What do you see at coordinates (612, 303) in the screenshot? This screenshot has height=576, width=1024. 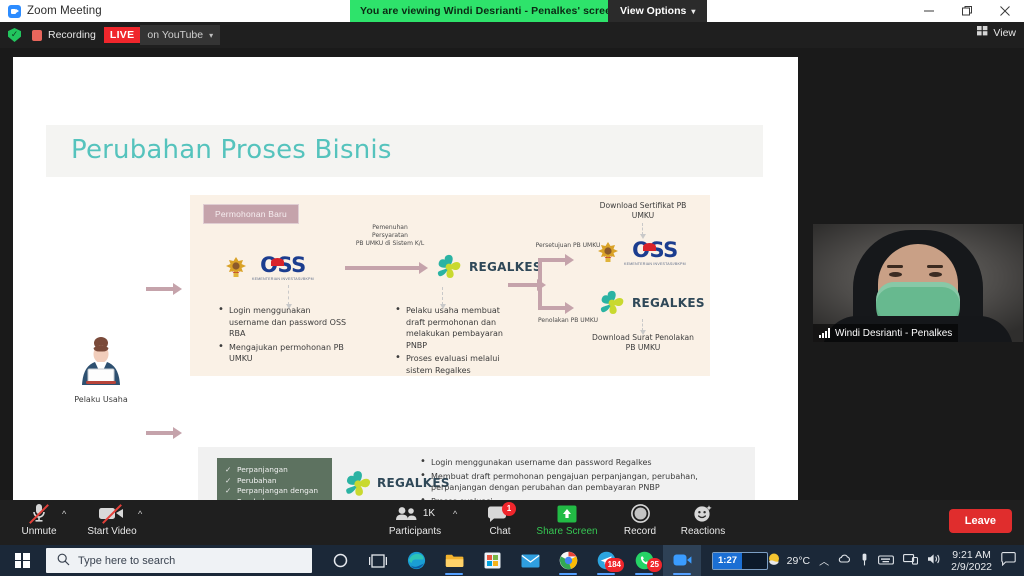 I see `regalkes-mark-icon` at bounding box center [612, 303].